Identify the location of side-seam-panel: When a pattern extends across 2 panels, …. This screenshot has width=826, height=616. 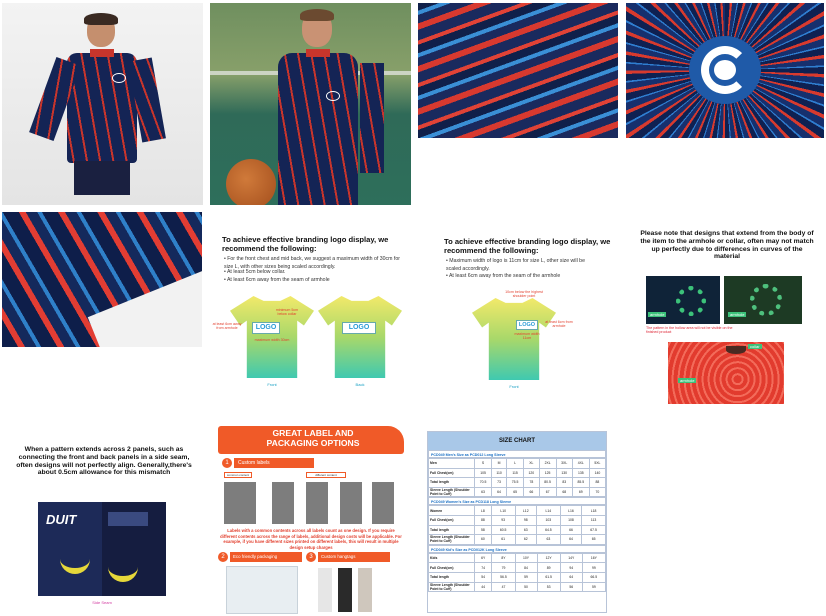
(103, 528).